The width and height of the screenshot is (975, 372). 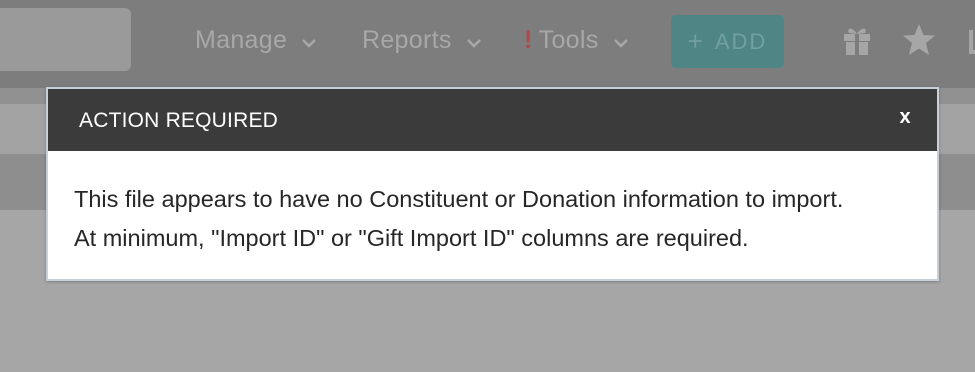 I want to click on reports-menu: Reports, so click(x=422, y=40).